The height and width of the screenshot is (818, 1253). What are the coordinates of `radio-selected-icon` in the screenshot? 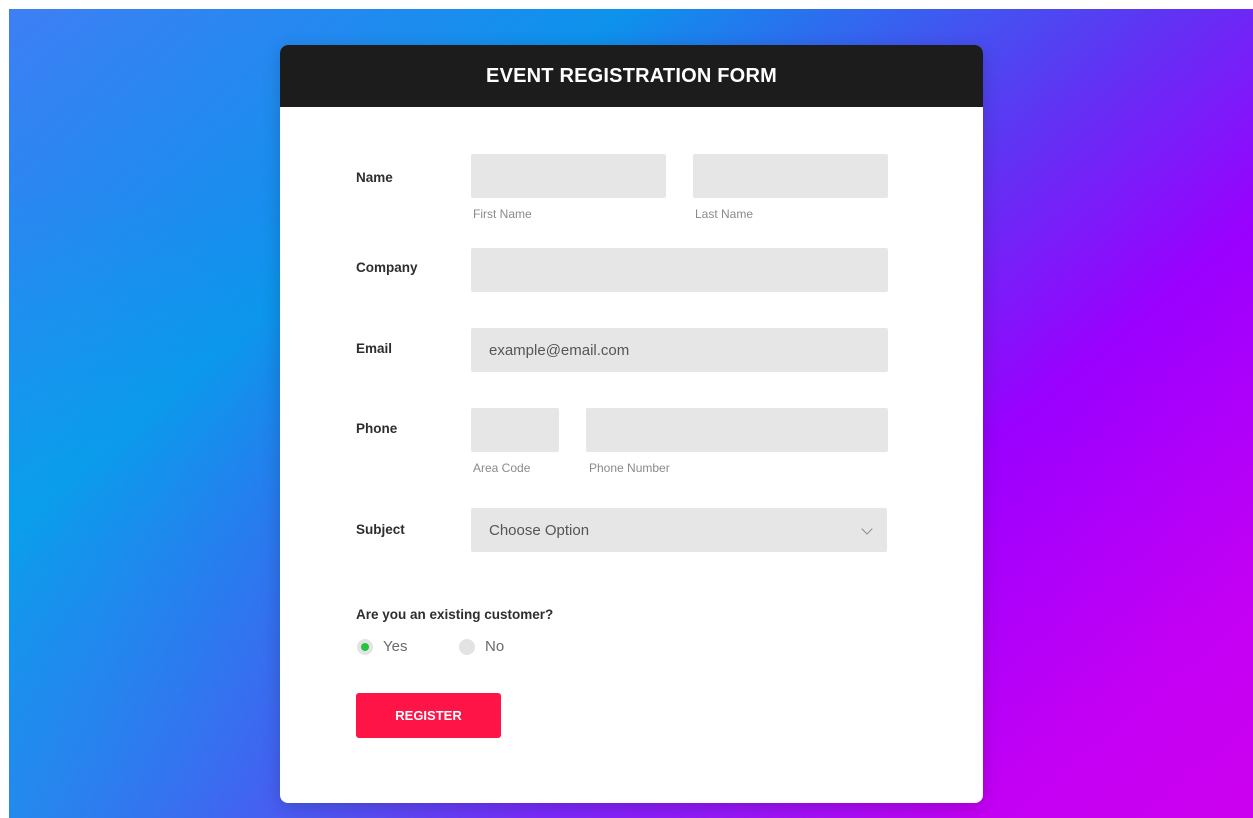 It's located at (365, 646).